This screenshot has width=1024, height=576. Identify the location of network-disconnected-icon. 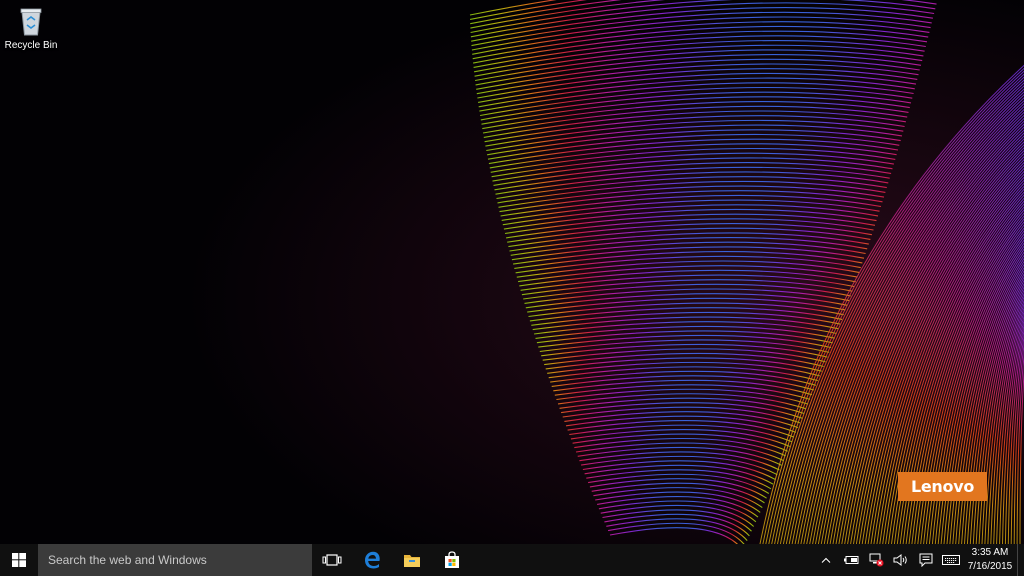
(876, 560).